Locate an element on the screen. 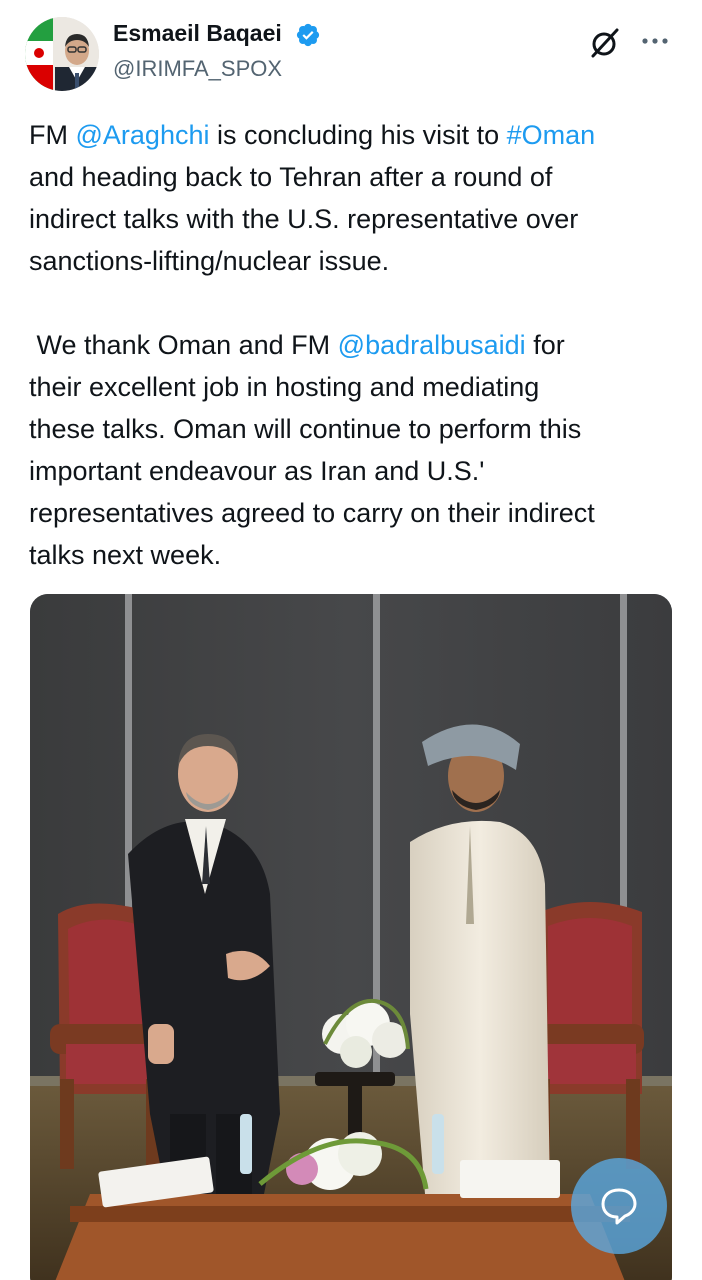 This screenshot has height=1280, width=702. tweet-text-segment: FM is located at coordinates (52, 135).